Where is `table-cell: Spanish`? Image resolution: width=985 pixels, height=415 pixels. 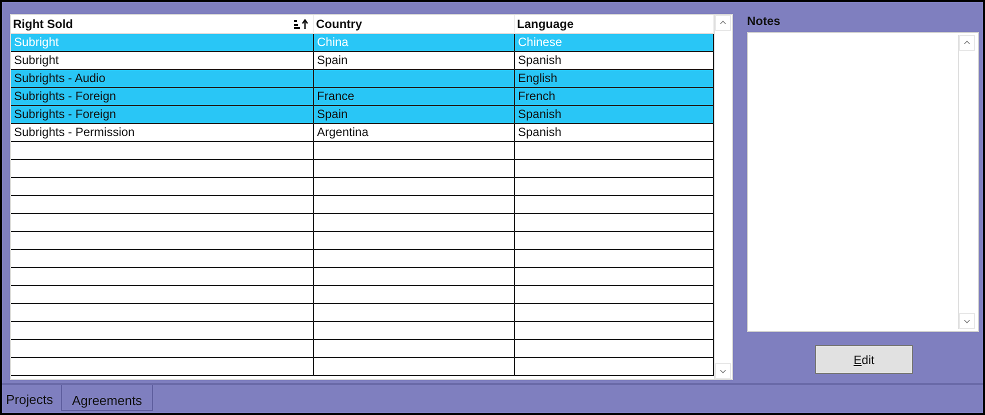 table-cell: Spanish is located at coordinates (614, 114).